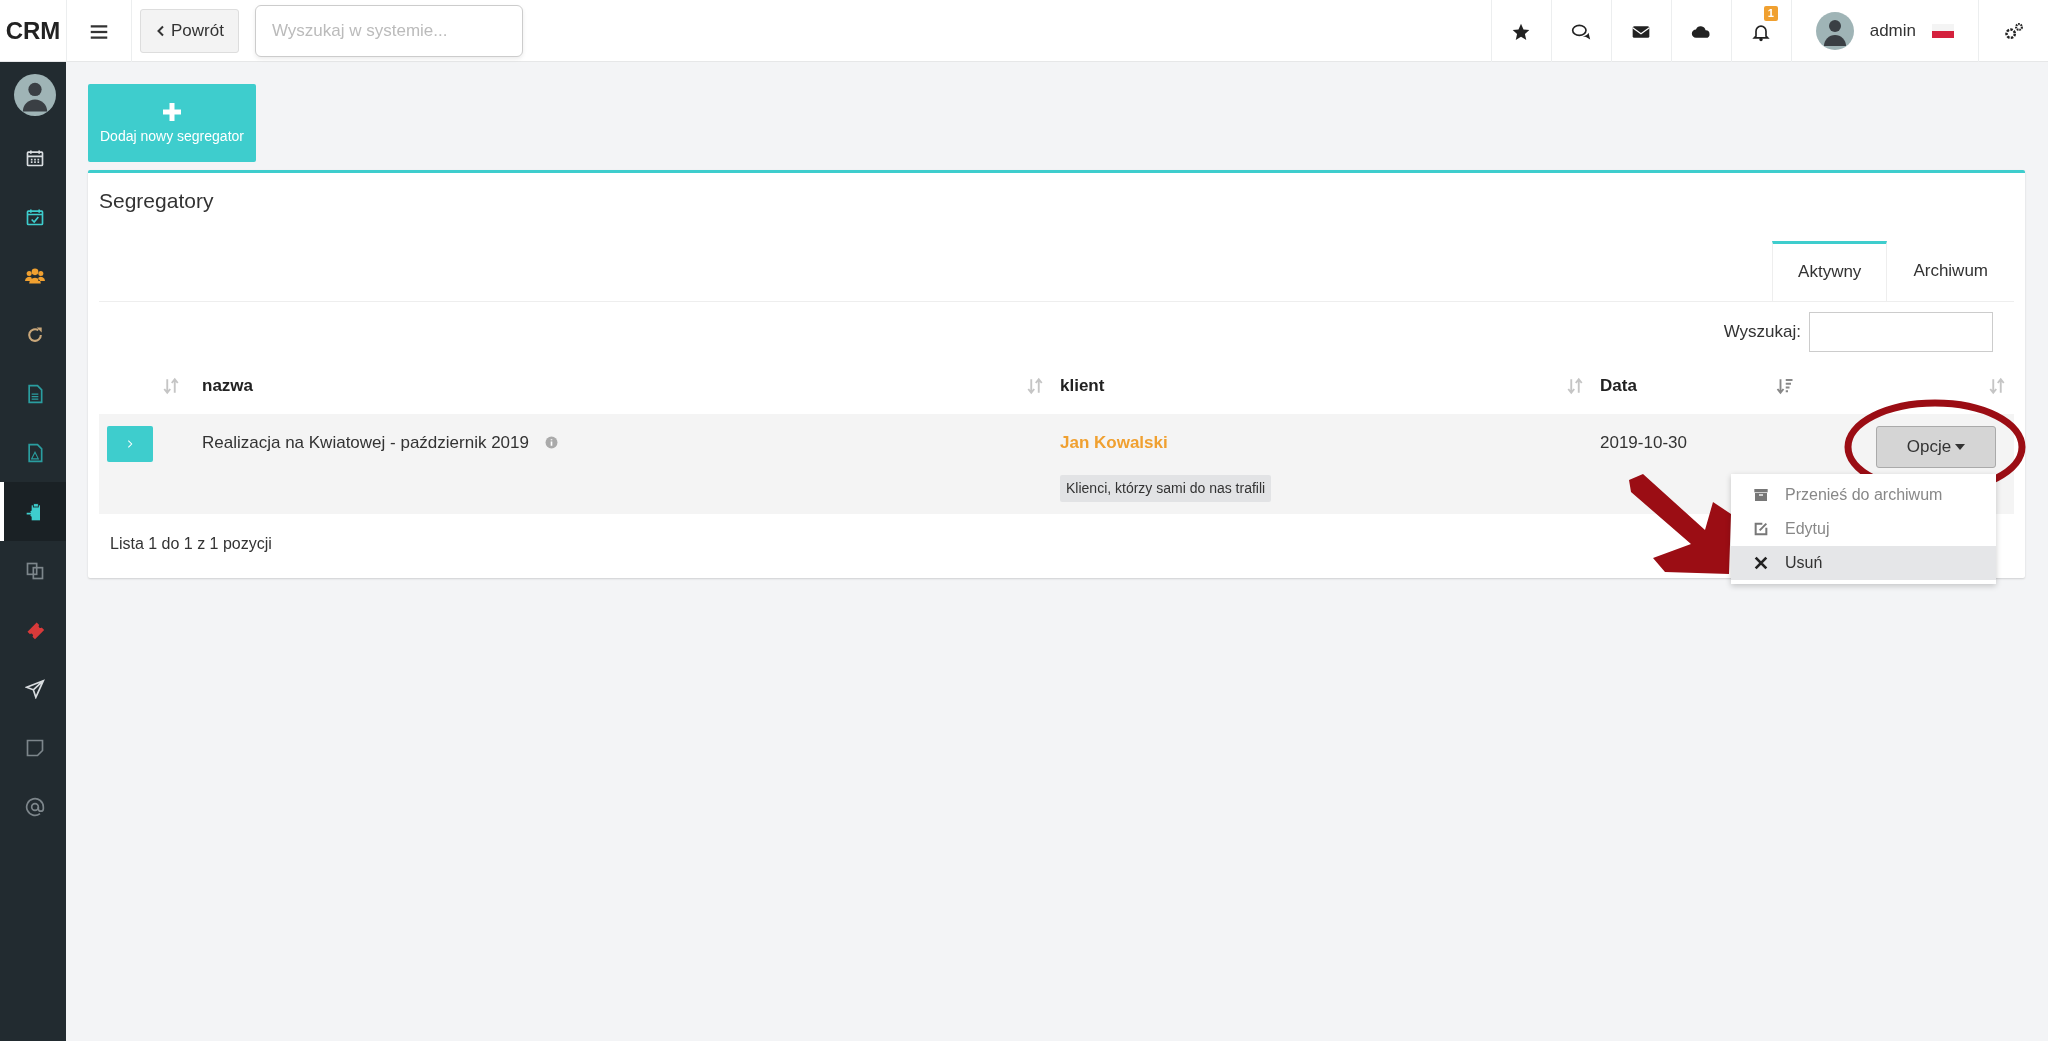  I want to click on caret-icon, so click(1960, 446).